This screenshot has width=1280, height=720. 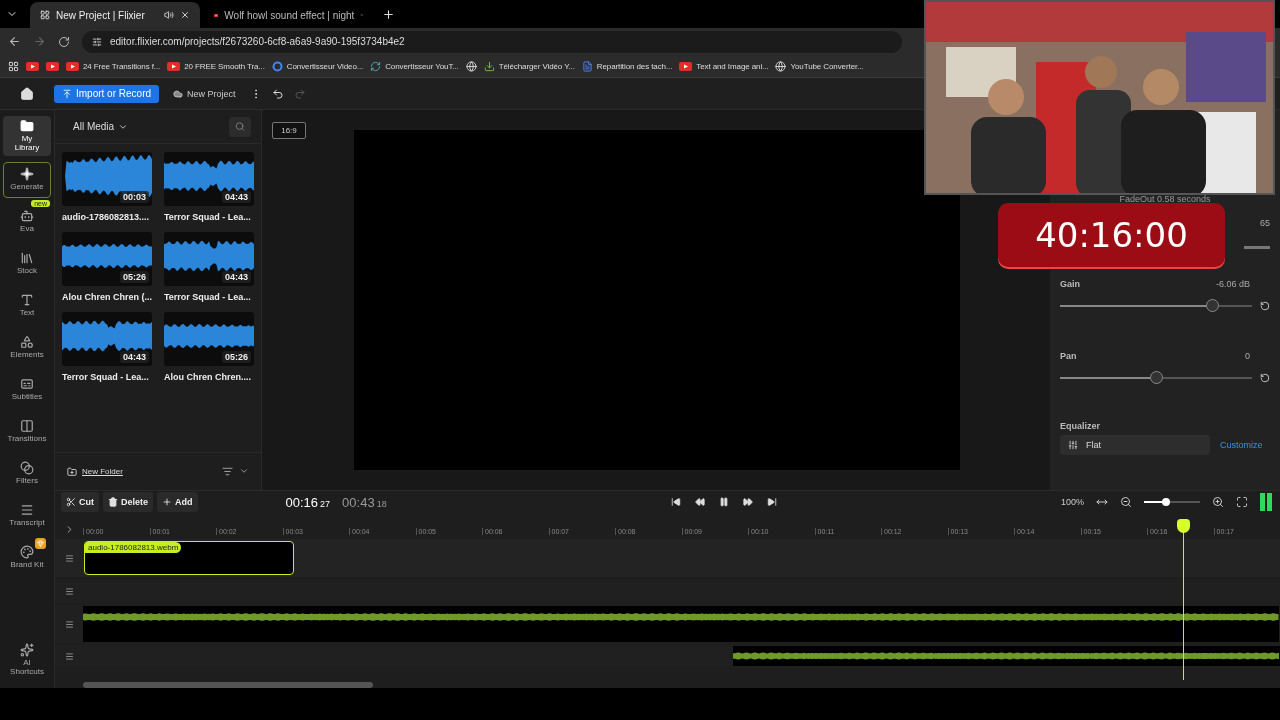 What do you see at coordinates (1126, 502) in the screenshot?
I see `zoom-out-icon` at bounding box center [1126, 502].